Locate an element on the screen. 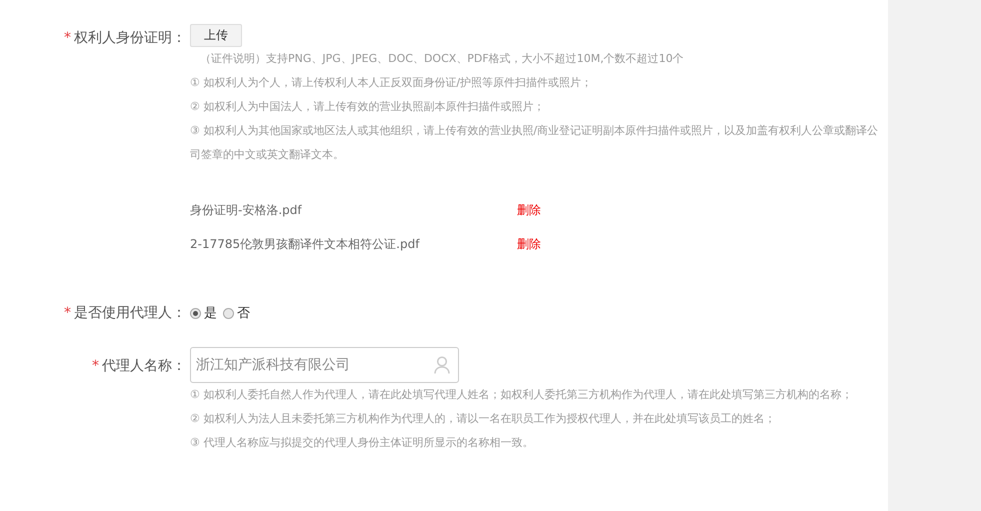 The height and width of the screenshot is (511, 981). input-field: 浙江知产派科技有限公司 is located at coordinates (324, 365).